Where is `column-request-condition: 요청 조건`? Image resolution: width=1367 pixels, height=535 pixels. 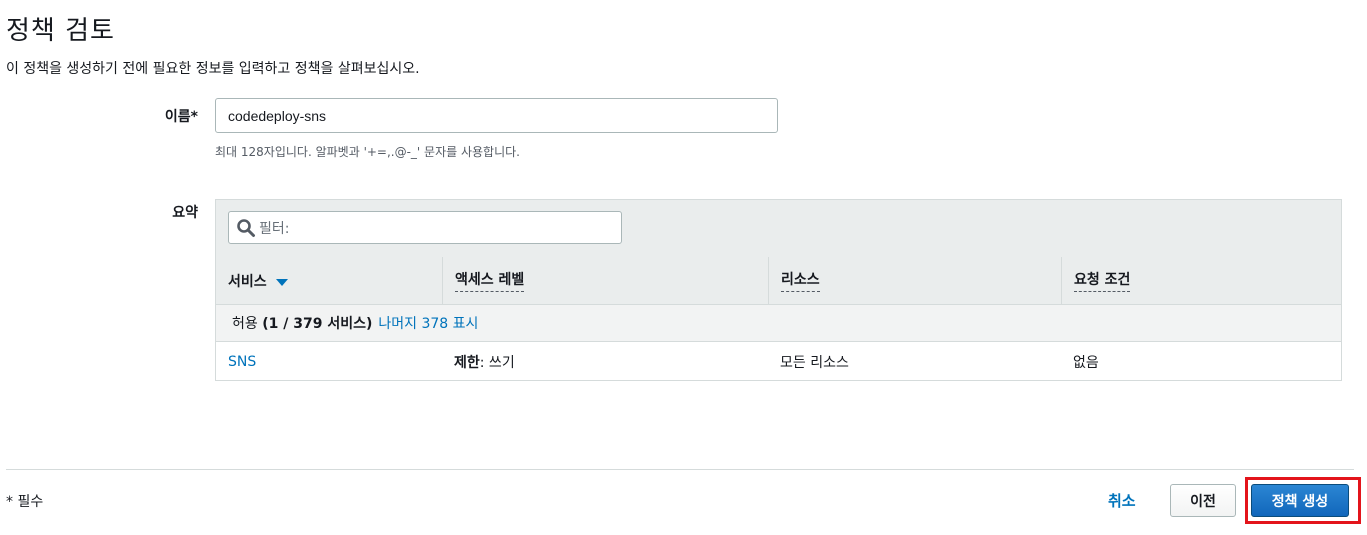
column-request-condition: 요청 조건 is located at coordinates (1201, 280).